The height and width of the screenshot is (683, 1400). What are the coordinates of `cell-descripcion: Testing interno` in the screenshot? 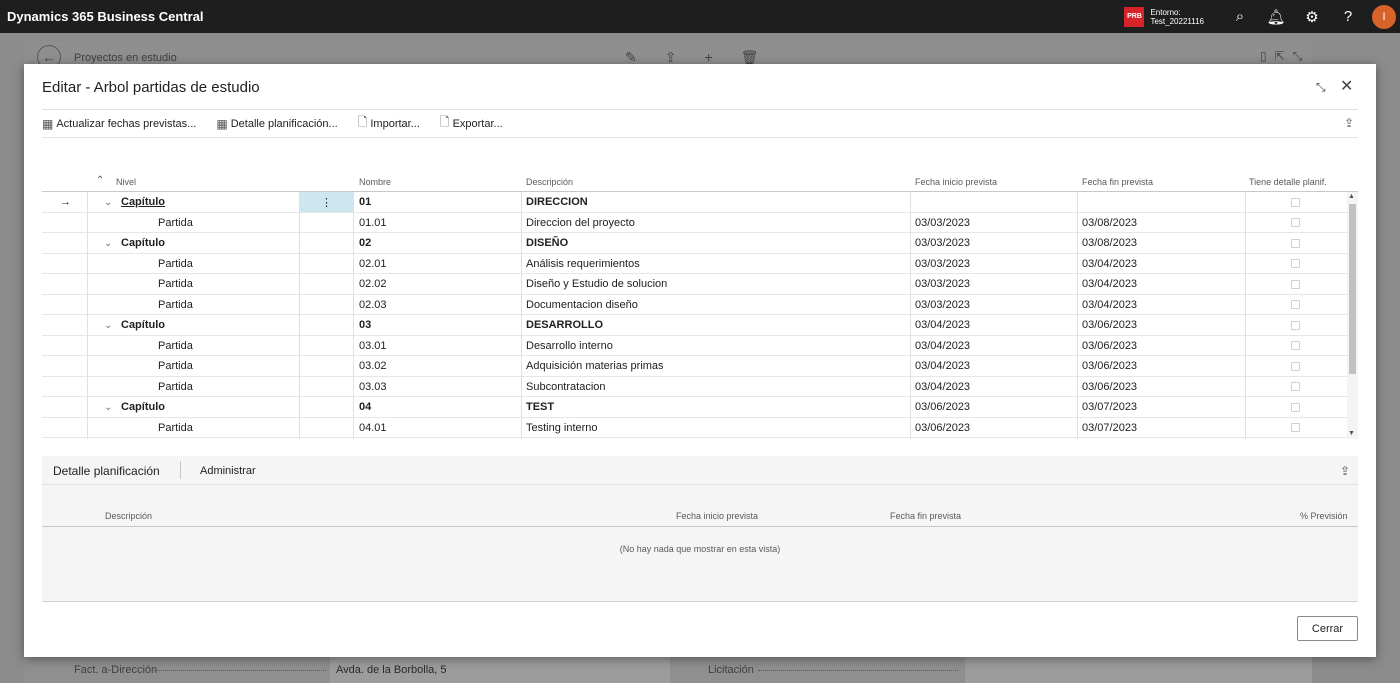 It's located at (562, 428).